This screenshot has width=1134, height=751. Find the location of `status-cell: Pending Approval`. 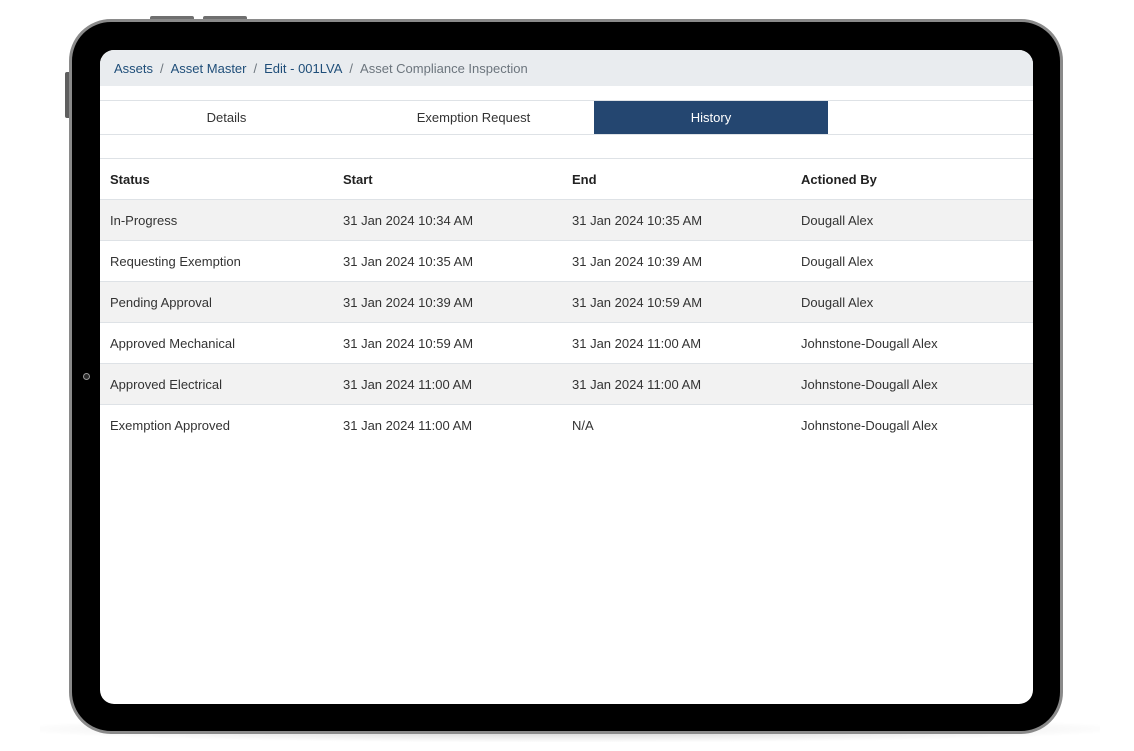

status-cell: Pending Approval is located at coordinates (161, 302).